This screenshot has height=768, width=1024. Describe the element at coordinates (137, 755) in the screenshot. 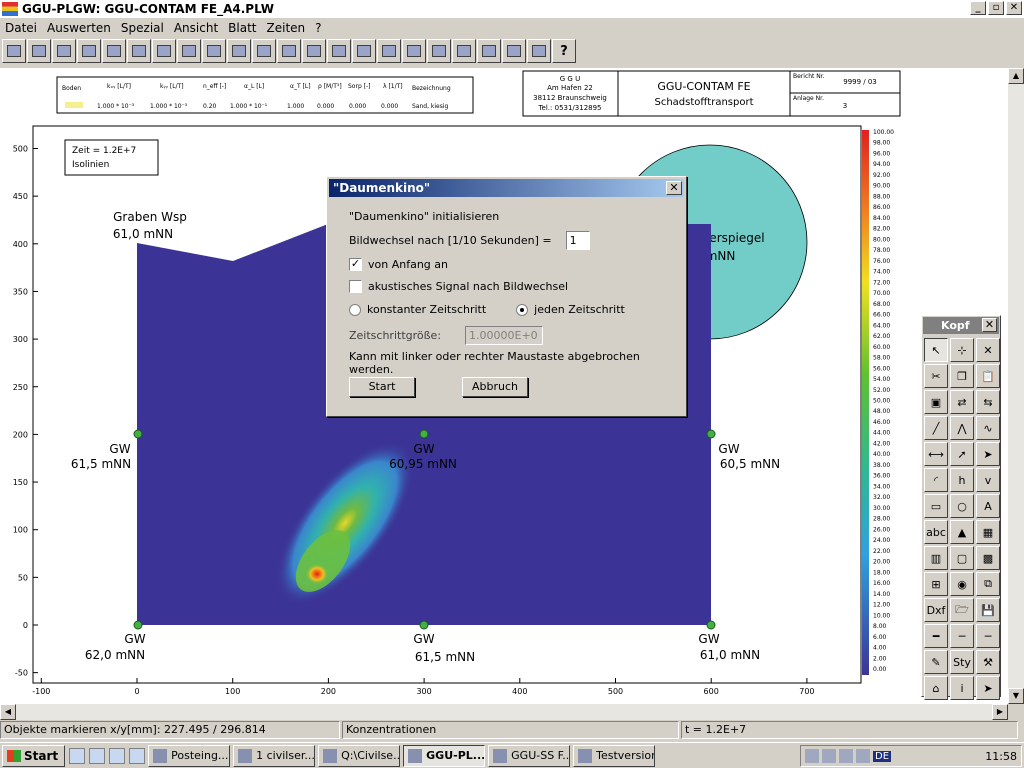

I see `app-quick-icon` at that location.